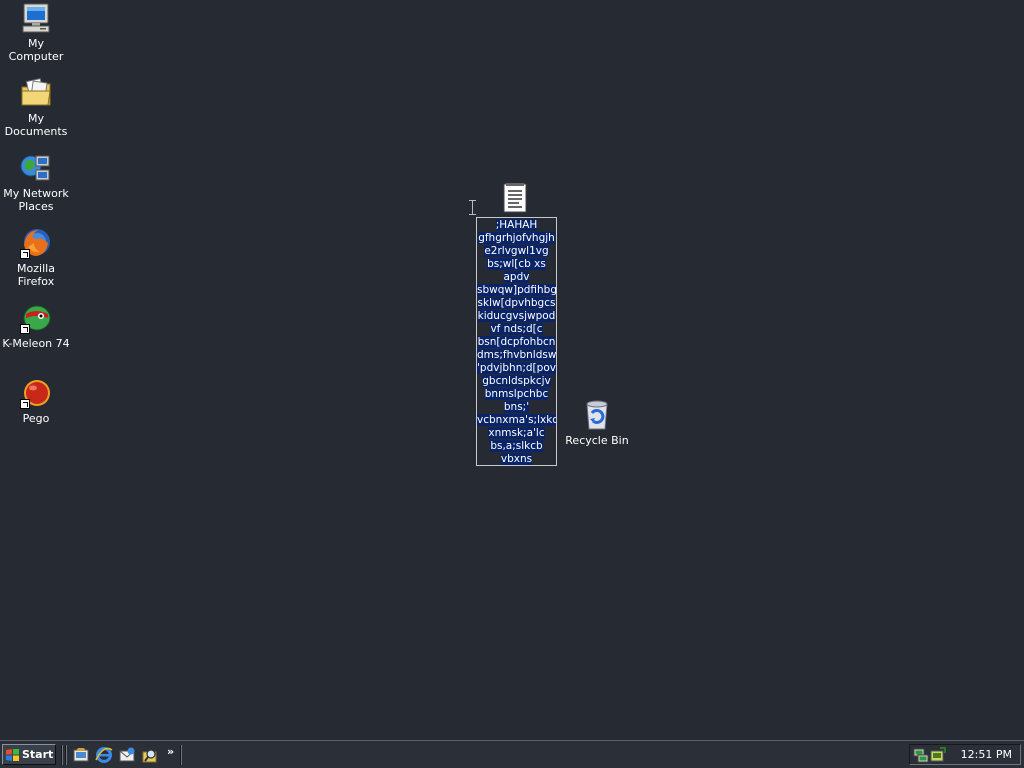  Describe the element at coordinates (36, 93) in the screenshot. I see `folder-icon` at that location.